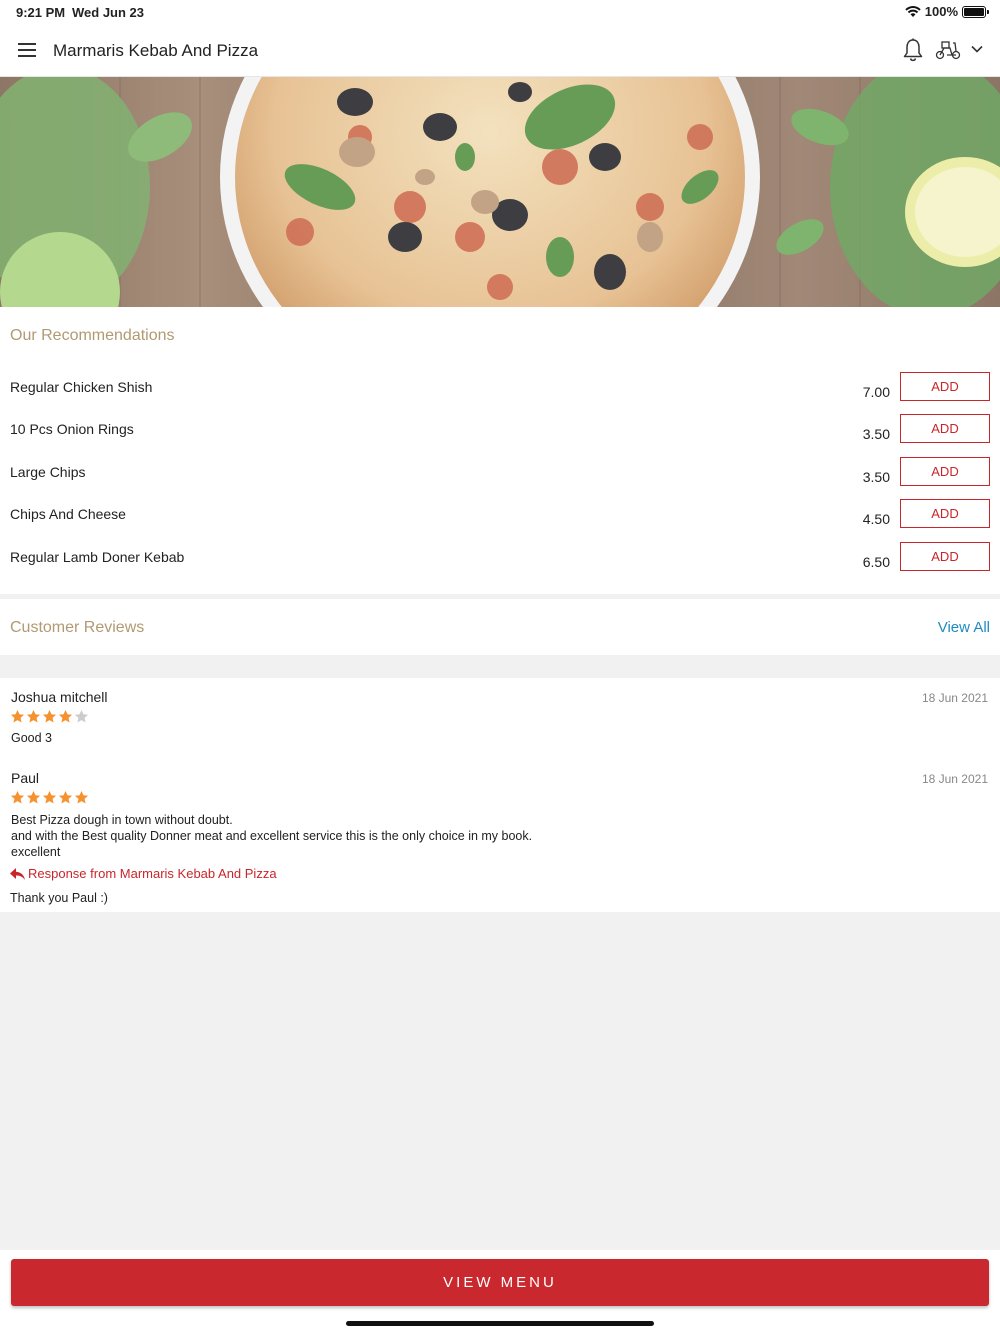  Describe the element at coordinates (68, 514) in the screenshot. I see `item-name: Chips And Cheese` at that location.